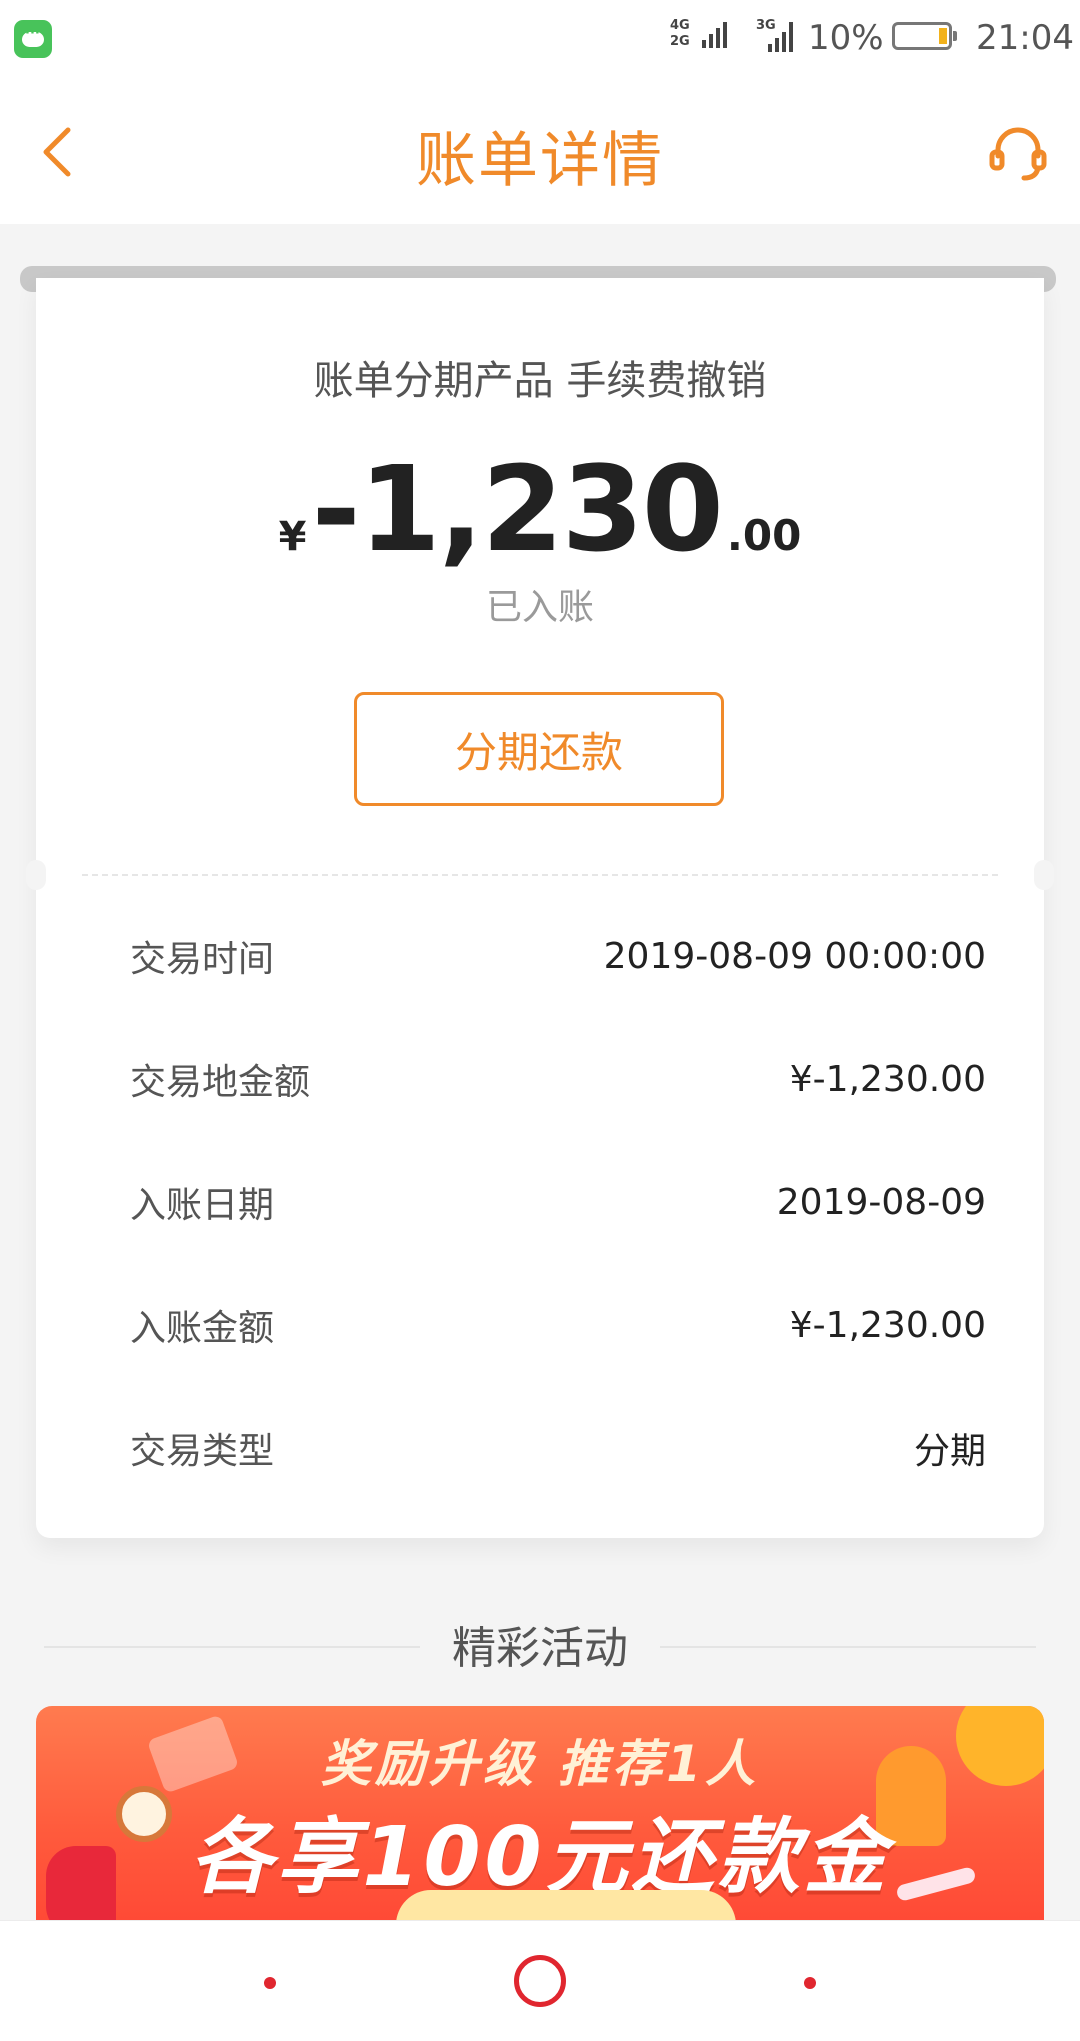 The width and height of the screenshot is (1080, 2041). I want to click on battery-percent: 10%, so click(846, 38).